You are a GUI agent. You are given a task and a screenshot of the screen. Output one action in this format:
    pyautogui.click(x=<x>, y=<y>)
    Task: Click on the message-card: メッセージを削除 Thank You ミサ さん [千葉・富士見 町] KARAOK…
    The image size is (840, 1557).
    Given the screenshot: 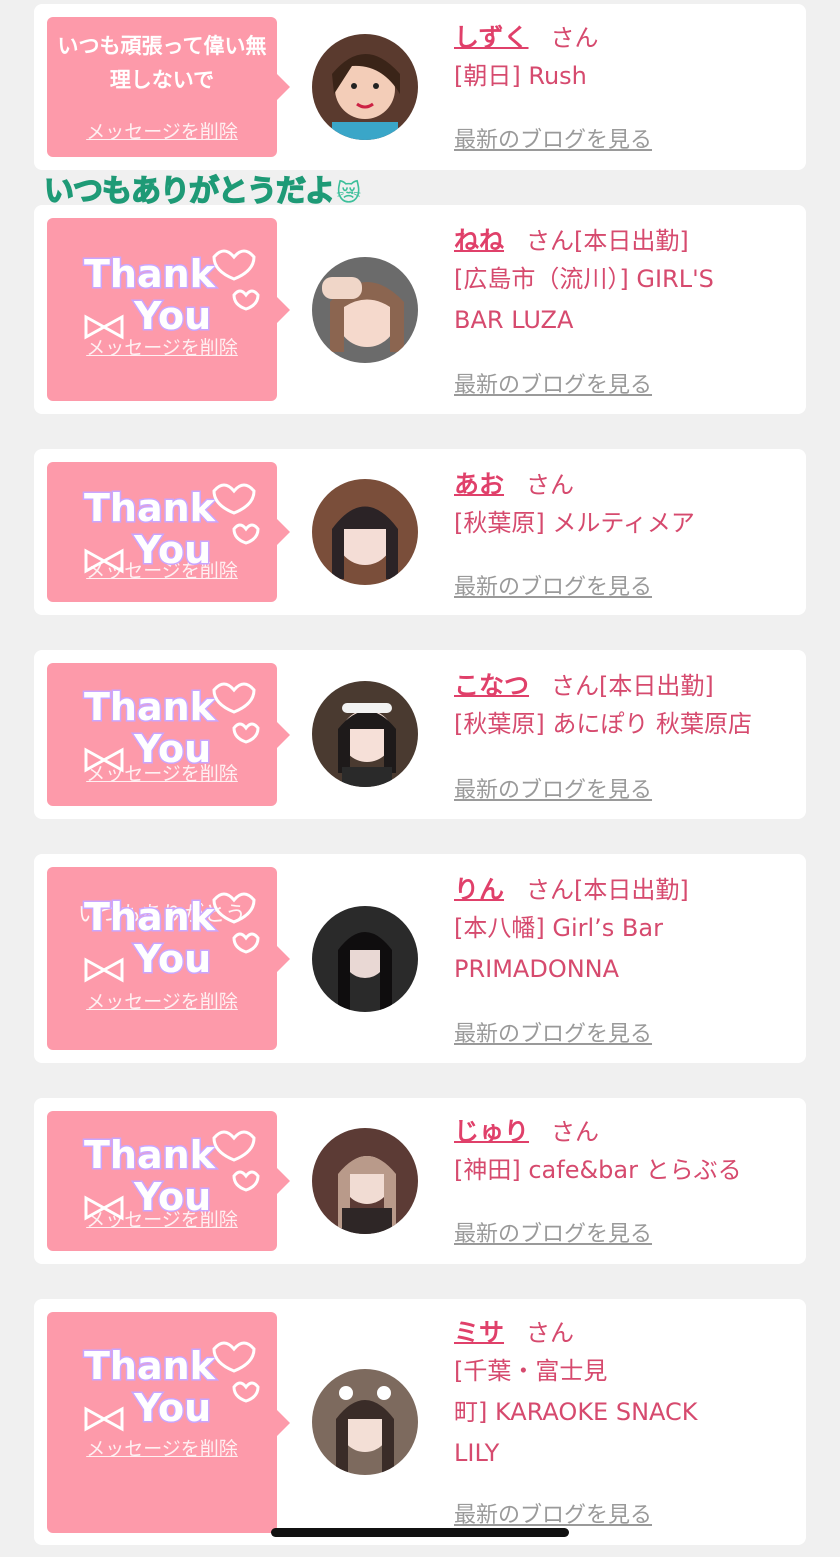 What is the action you would take?
    pyautogui.click(x=420, y=1422)
    